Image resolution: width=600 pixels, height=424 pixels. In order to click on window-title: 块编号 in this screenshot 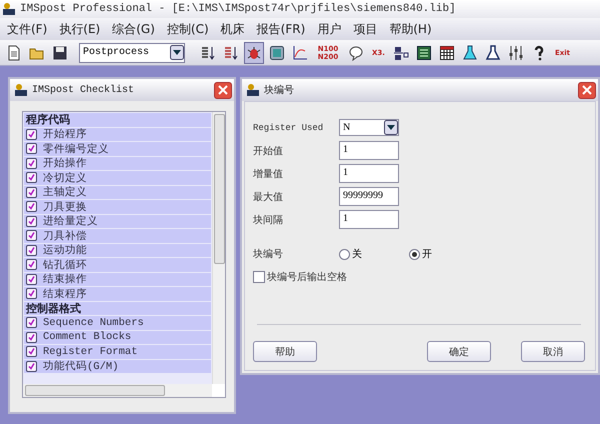, I will do `click(279, 90)`.